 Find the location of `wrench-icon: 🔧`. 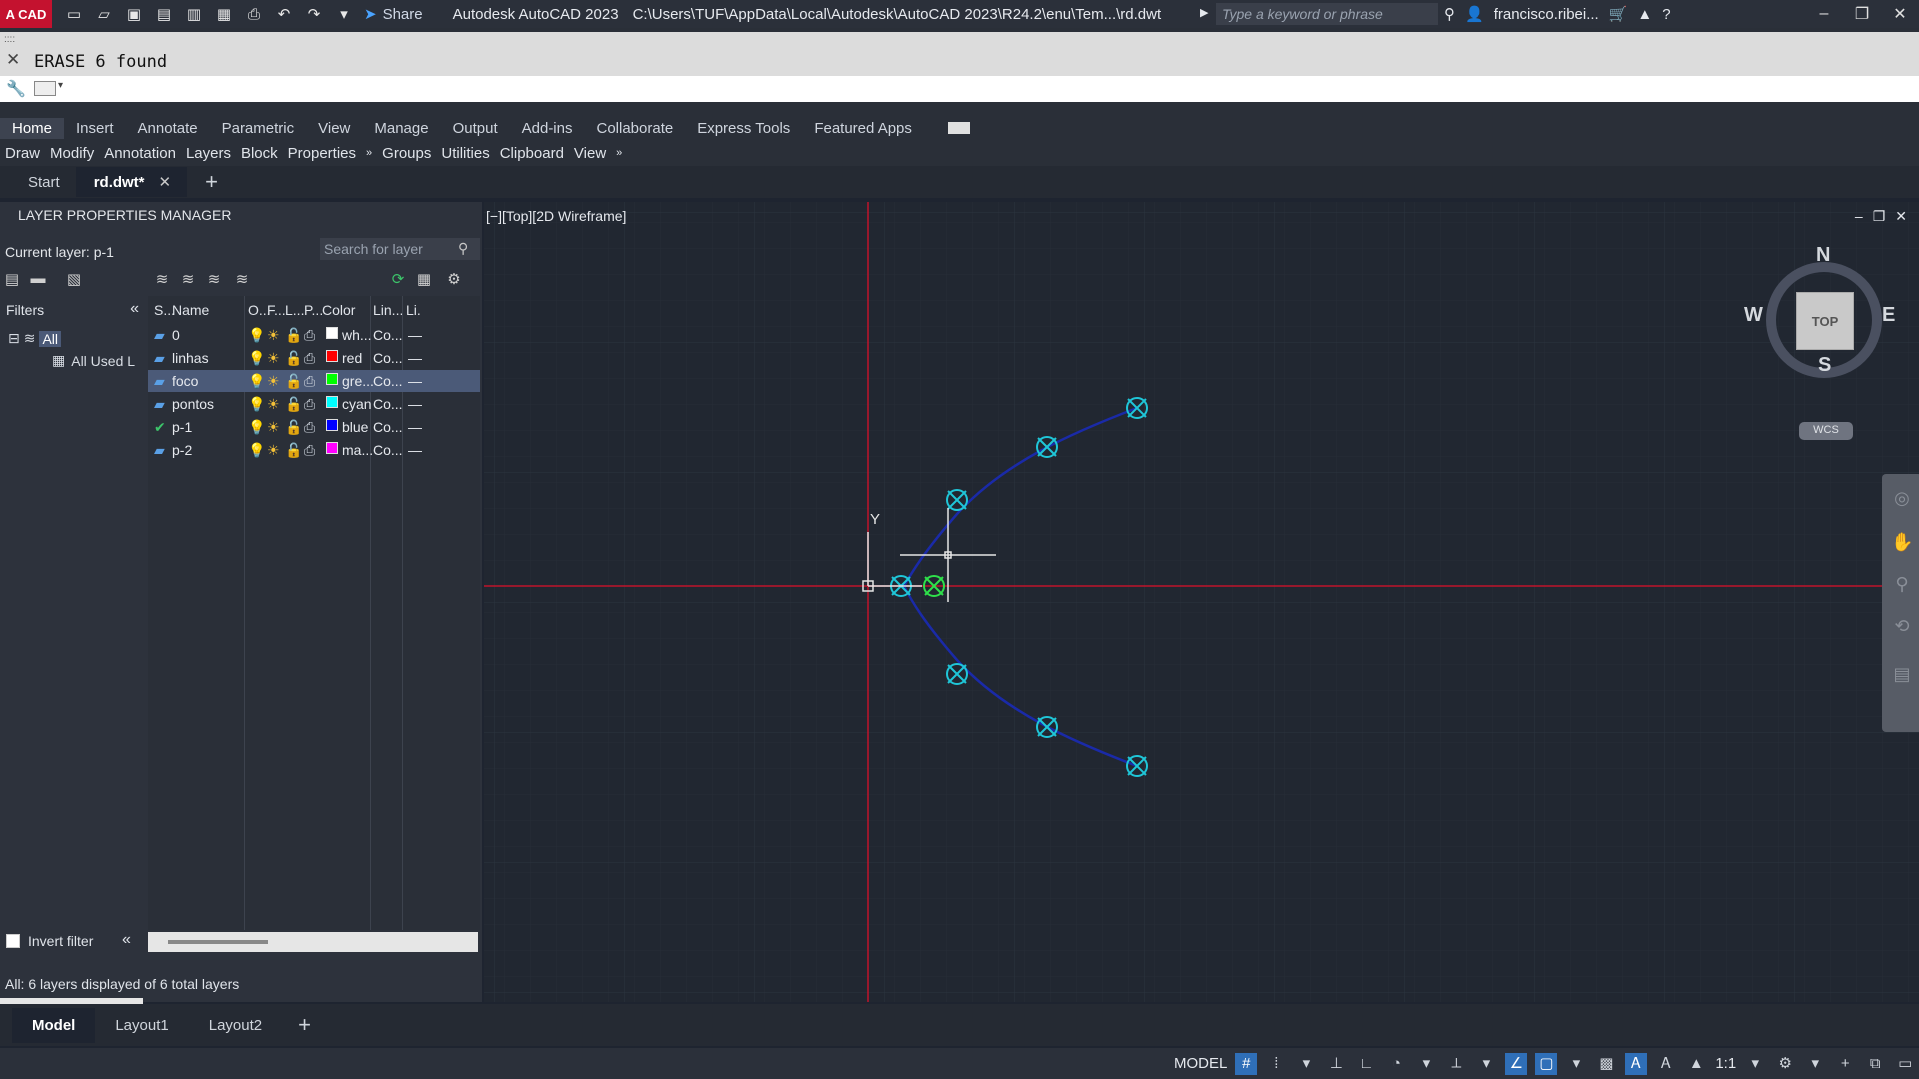

wrench-icon: 🔧 is located at coordinates (16, 89).